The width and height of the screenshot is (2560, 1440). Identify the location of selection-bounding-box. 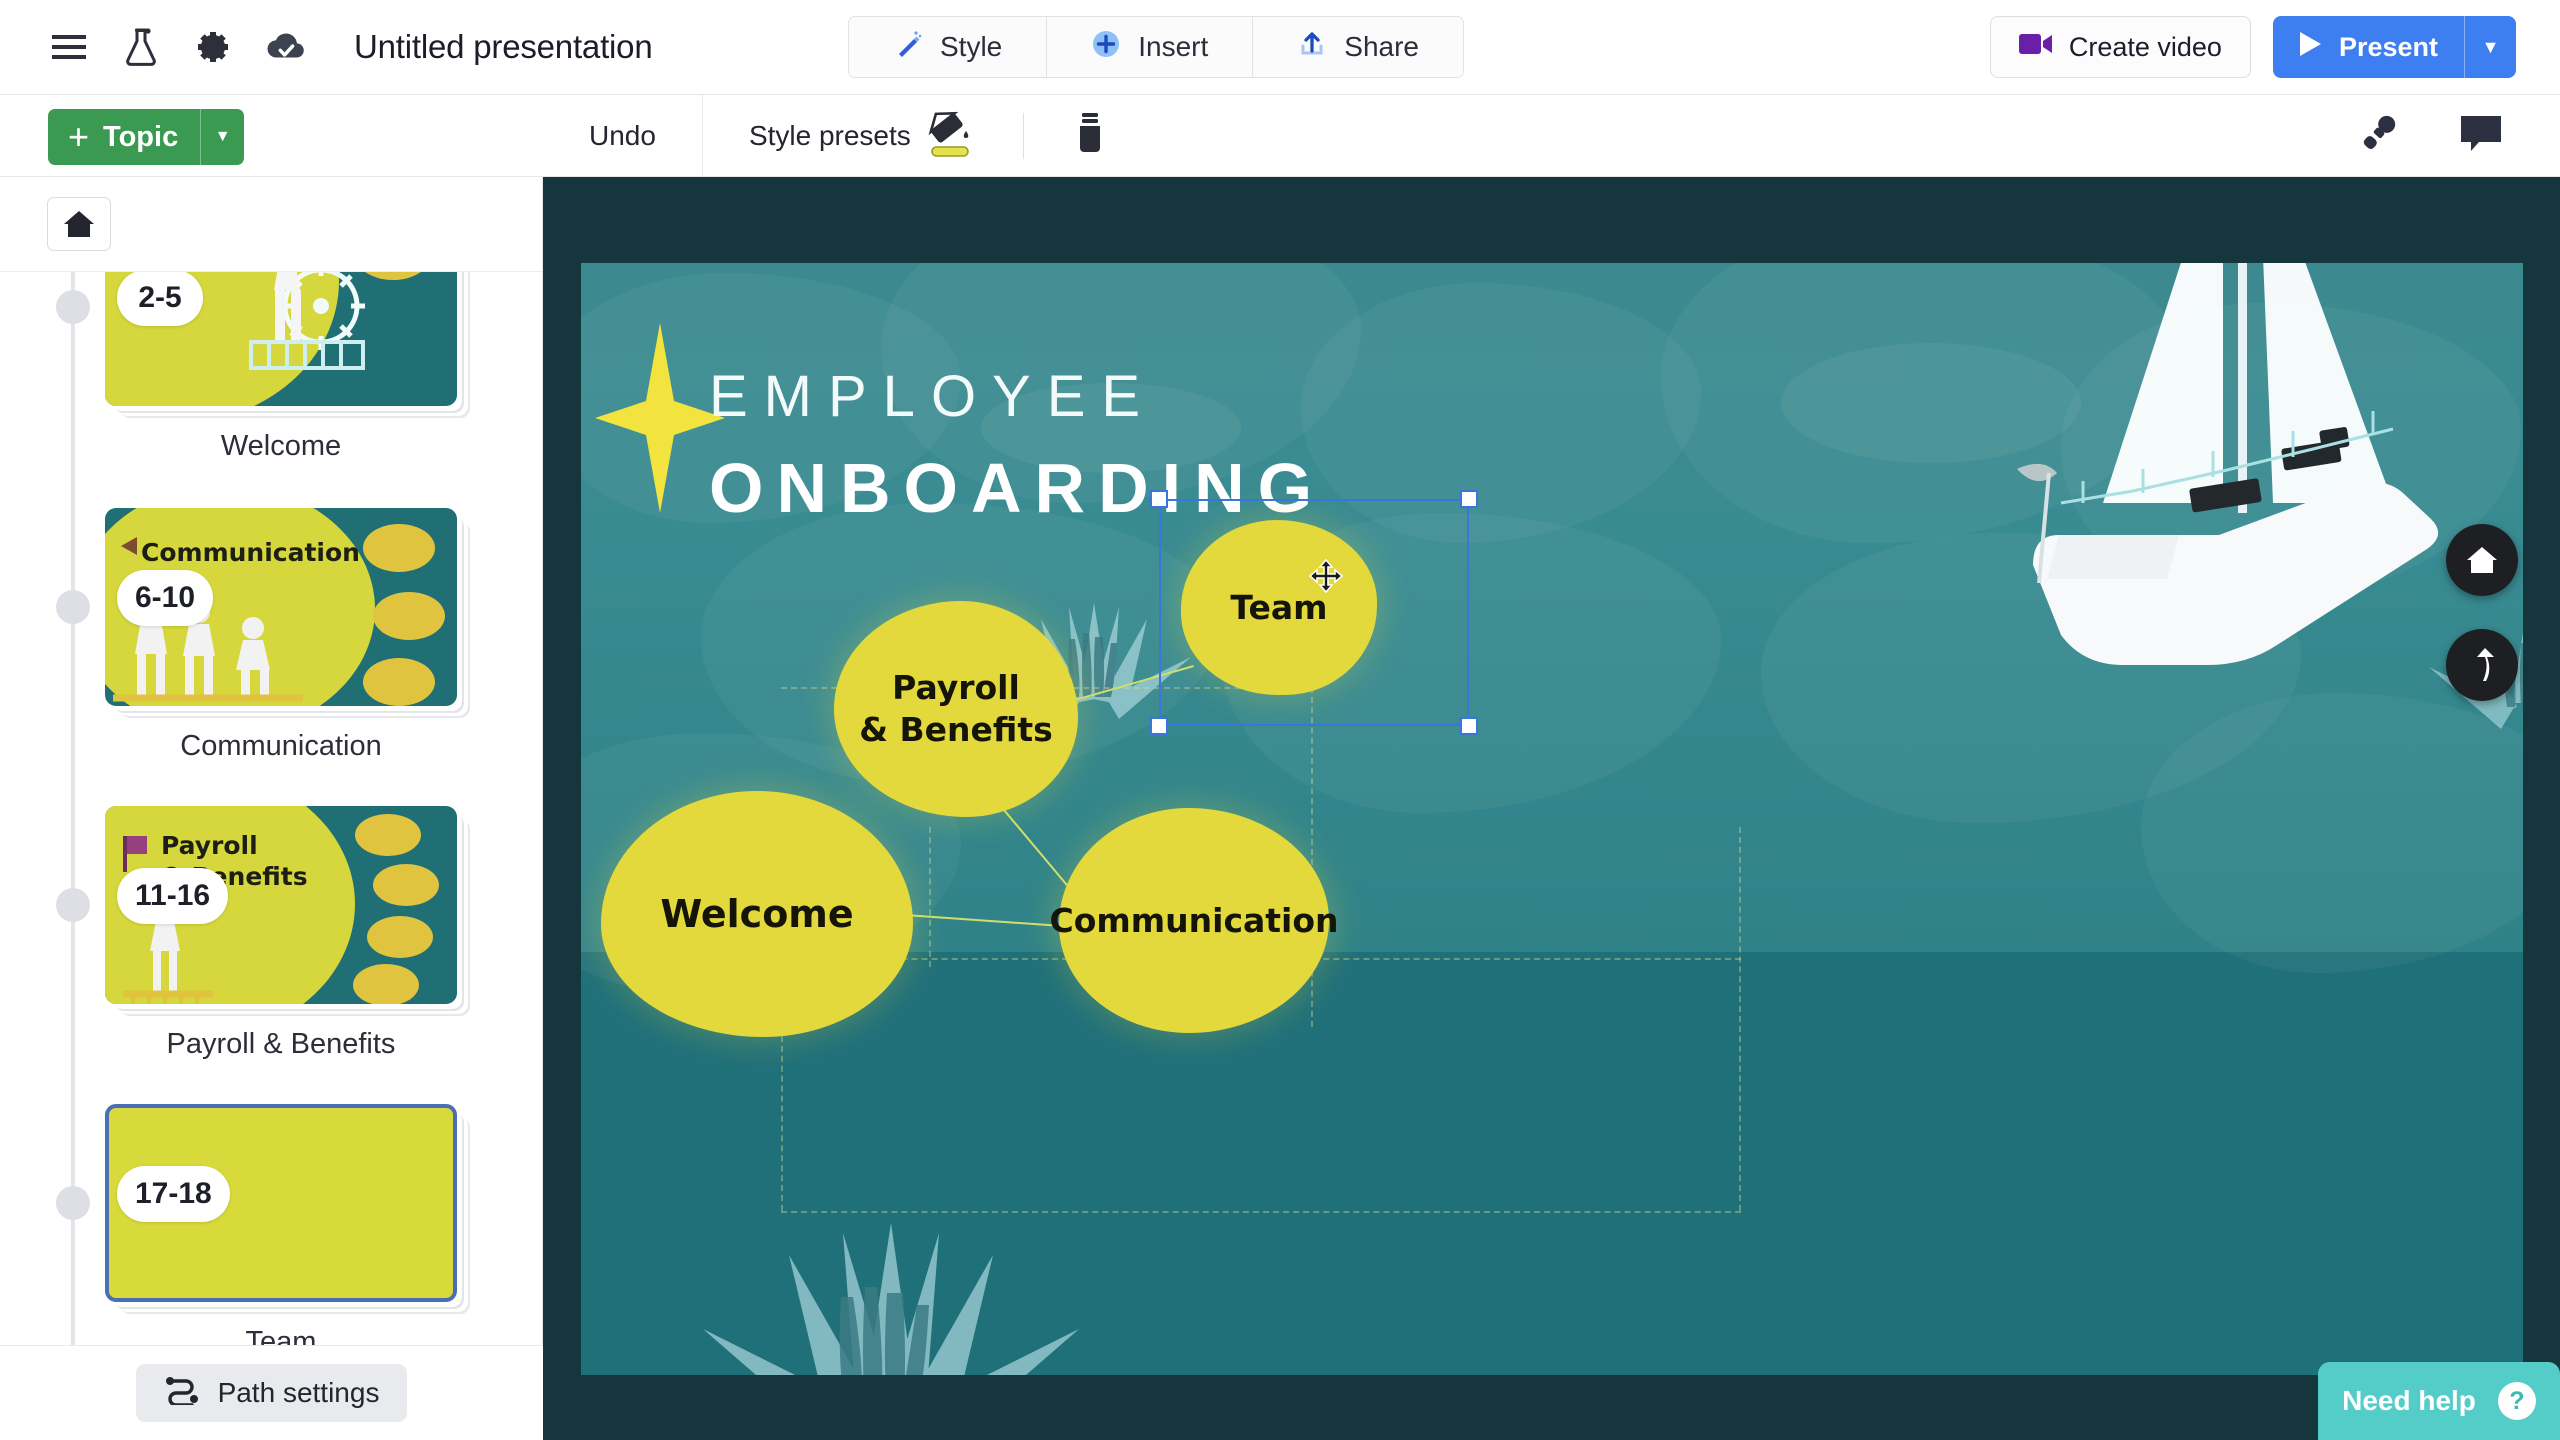
(1314, 612).